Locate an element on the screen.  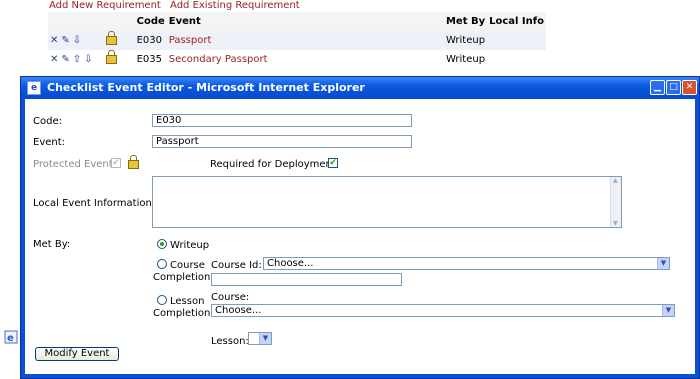
lesson-completion-label-line1: Lesson is located at coordinates (187, 301).